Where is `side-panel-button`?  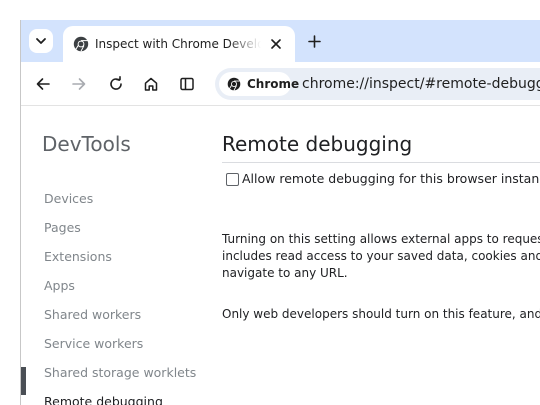
side-panel-button is located at coordinates (187, 84).